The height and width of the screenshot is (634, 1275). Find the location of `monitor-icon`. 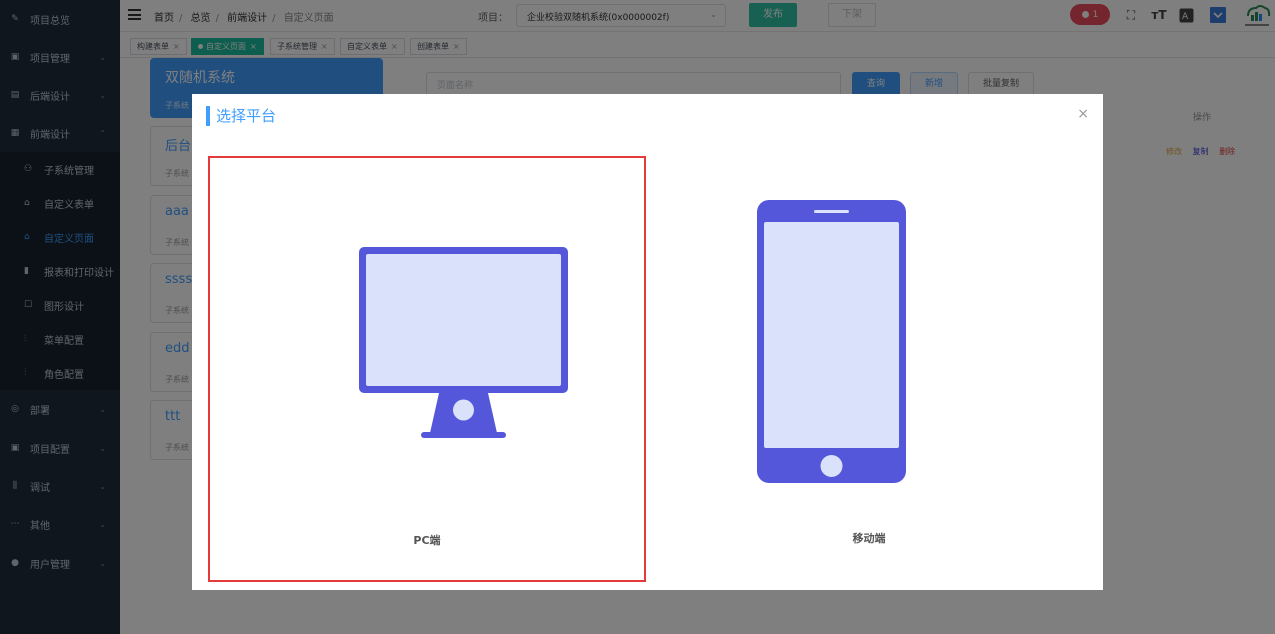

monitor-icon is located at coordinates (463, 342).